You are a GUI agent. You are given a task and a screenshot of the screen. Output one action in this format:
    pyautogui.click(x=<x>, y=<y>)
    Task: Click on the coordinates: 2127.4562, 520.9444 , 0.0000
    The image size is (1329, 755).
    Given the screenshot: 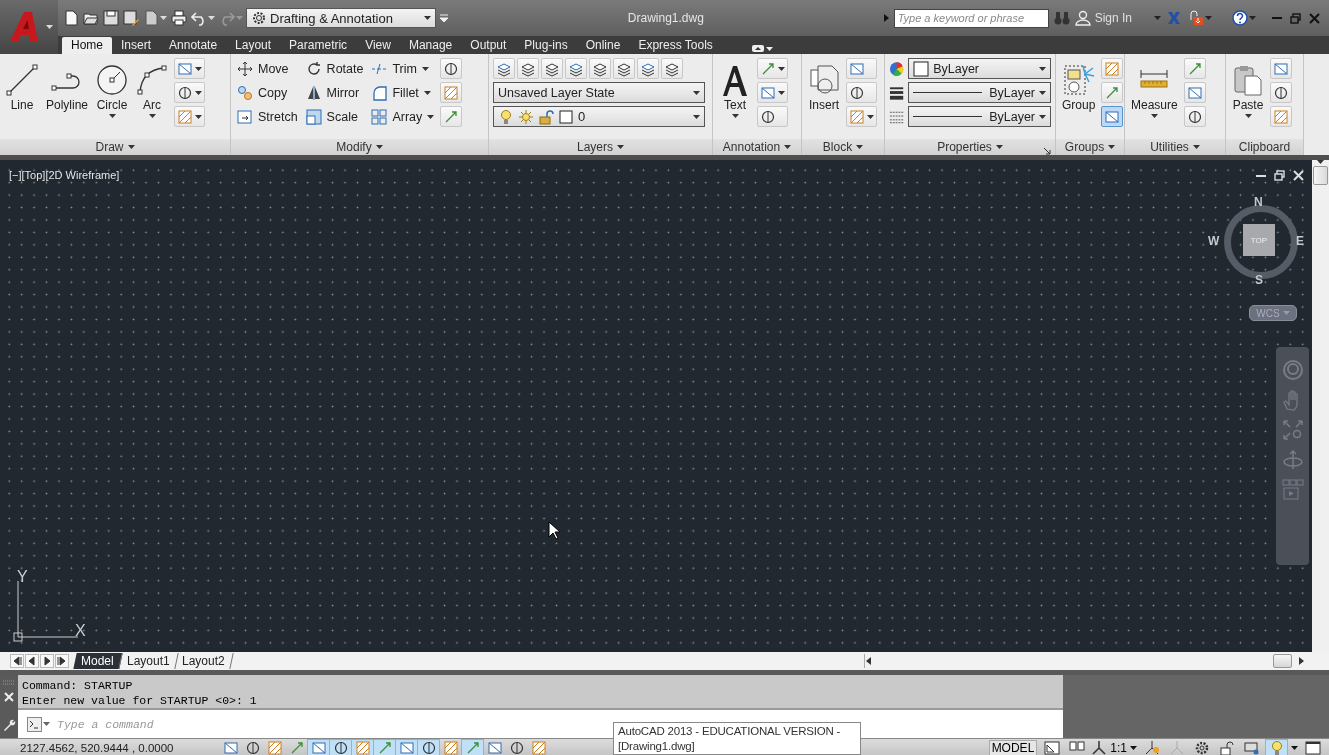 What is the action you would take?
    pyautogui.click(x=97, y=747)
    